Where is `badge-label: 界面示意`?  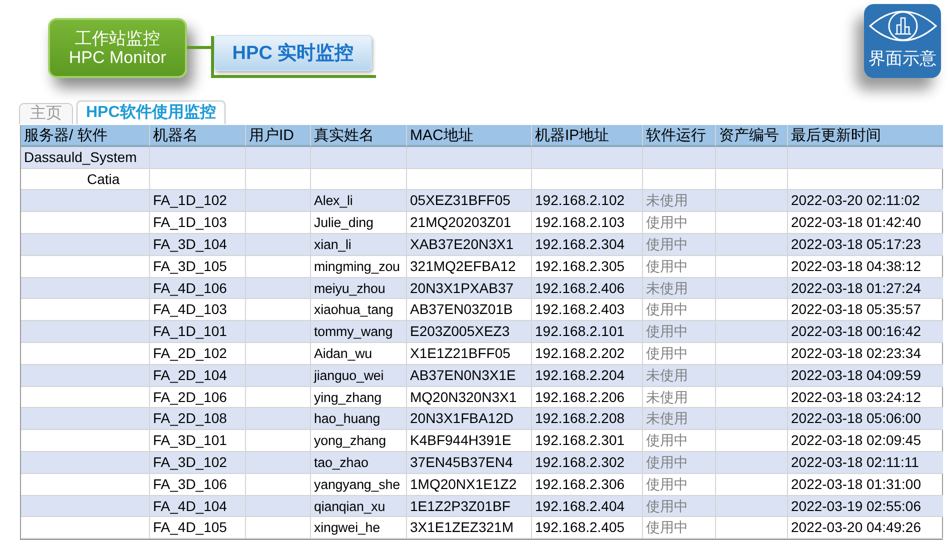 badge-label: 界面示意 is located at coordinates (902, 59).